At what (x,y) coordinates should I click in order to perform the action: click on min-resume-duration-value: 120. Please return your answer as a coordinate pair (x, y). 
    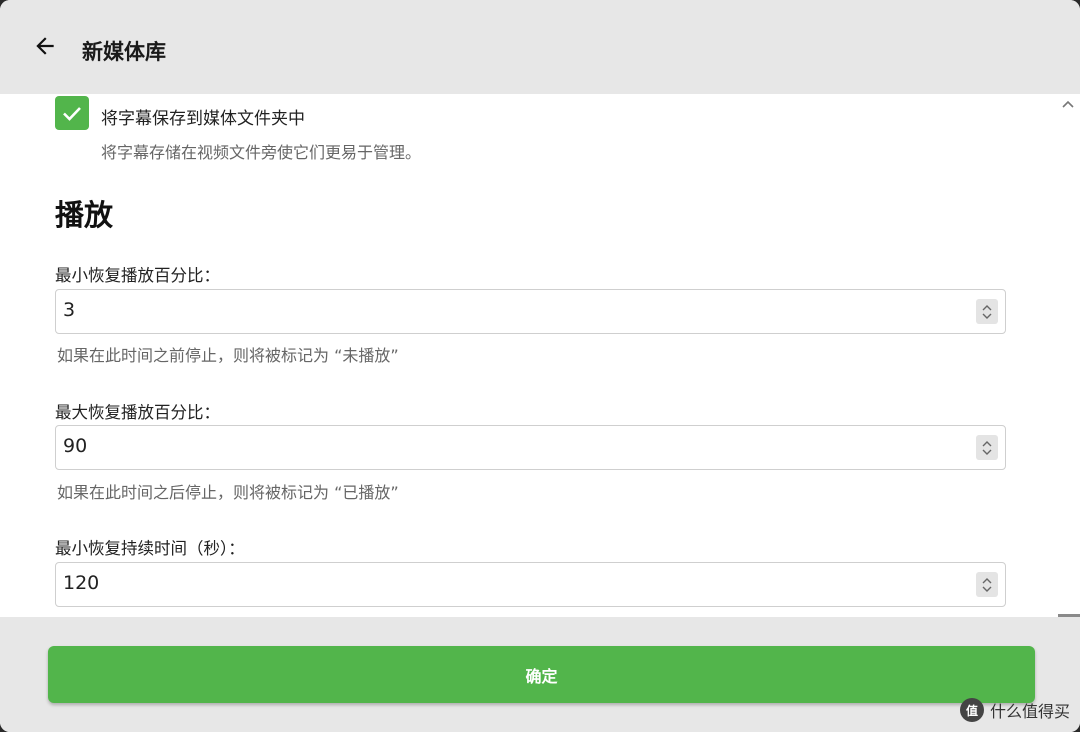
    Looking at the image, I should click on (81, 583).